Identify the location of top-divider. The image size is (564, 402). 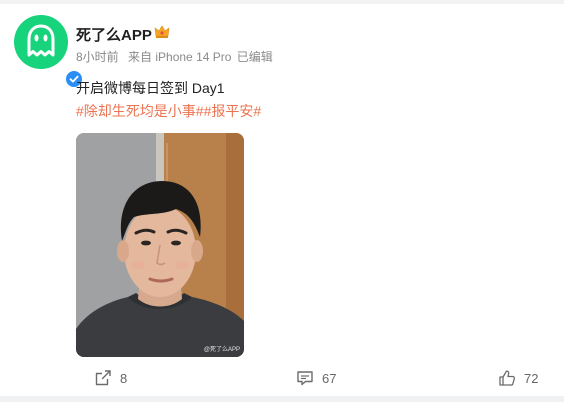
(282, 2).